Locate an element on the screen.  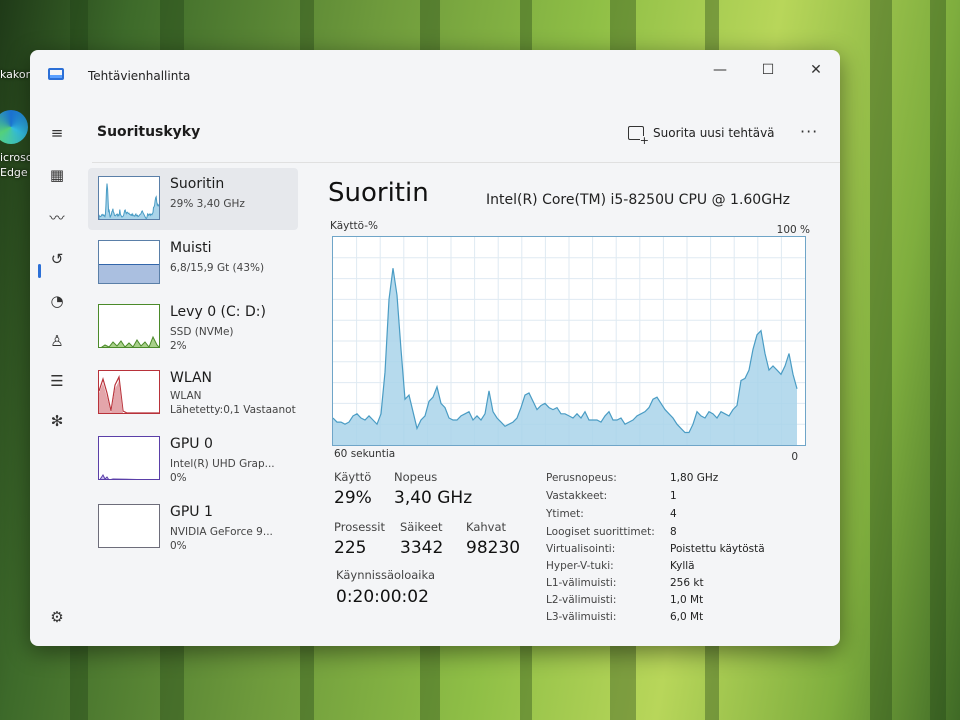
info-value: 256 kt is located at coordinates (687, 583).